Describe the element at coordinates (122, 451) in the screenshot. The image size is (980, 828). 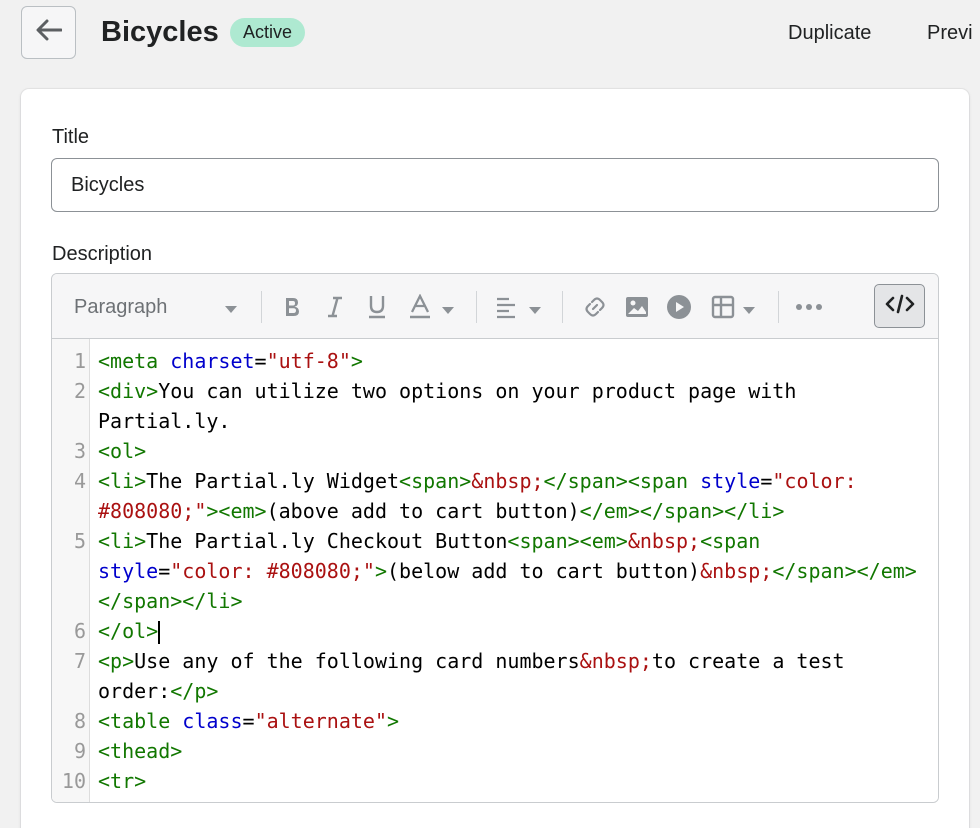
I see `code-token-tag: <ol>` at that location.